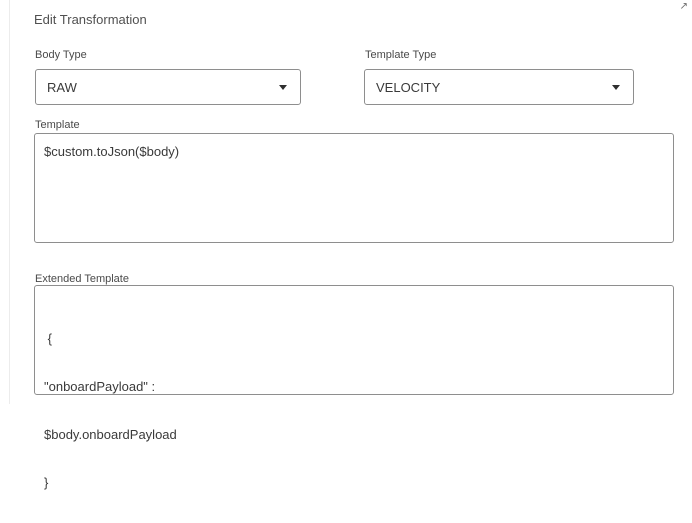 The height and width of the screenshot is (523, 692). What do you see at coordinates (110, 434) in the screenshot?
I see `extended-template-line: $body.onboardPayload` at bounding box center [110, 434].